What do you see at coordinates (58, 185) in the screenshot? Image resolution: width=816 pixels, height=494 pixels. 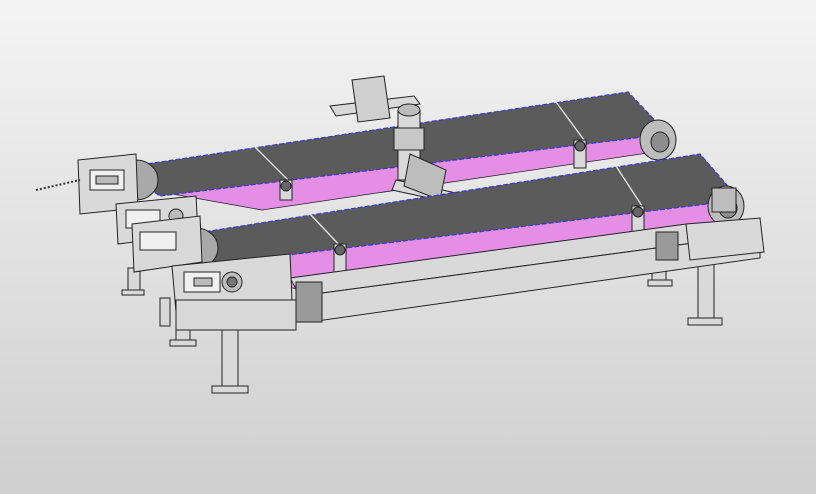 I see `rear-drive-chain` at bounding box center [58, 185].